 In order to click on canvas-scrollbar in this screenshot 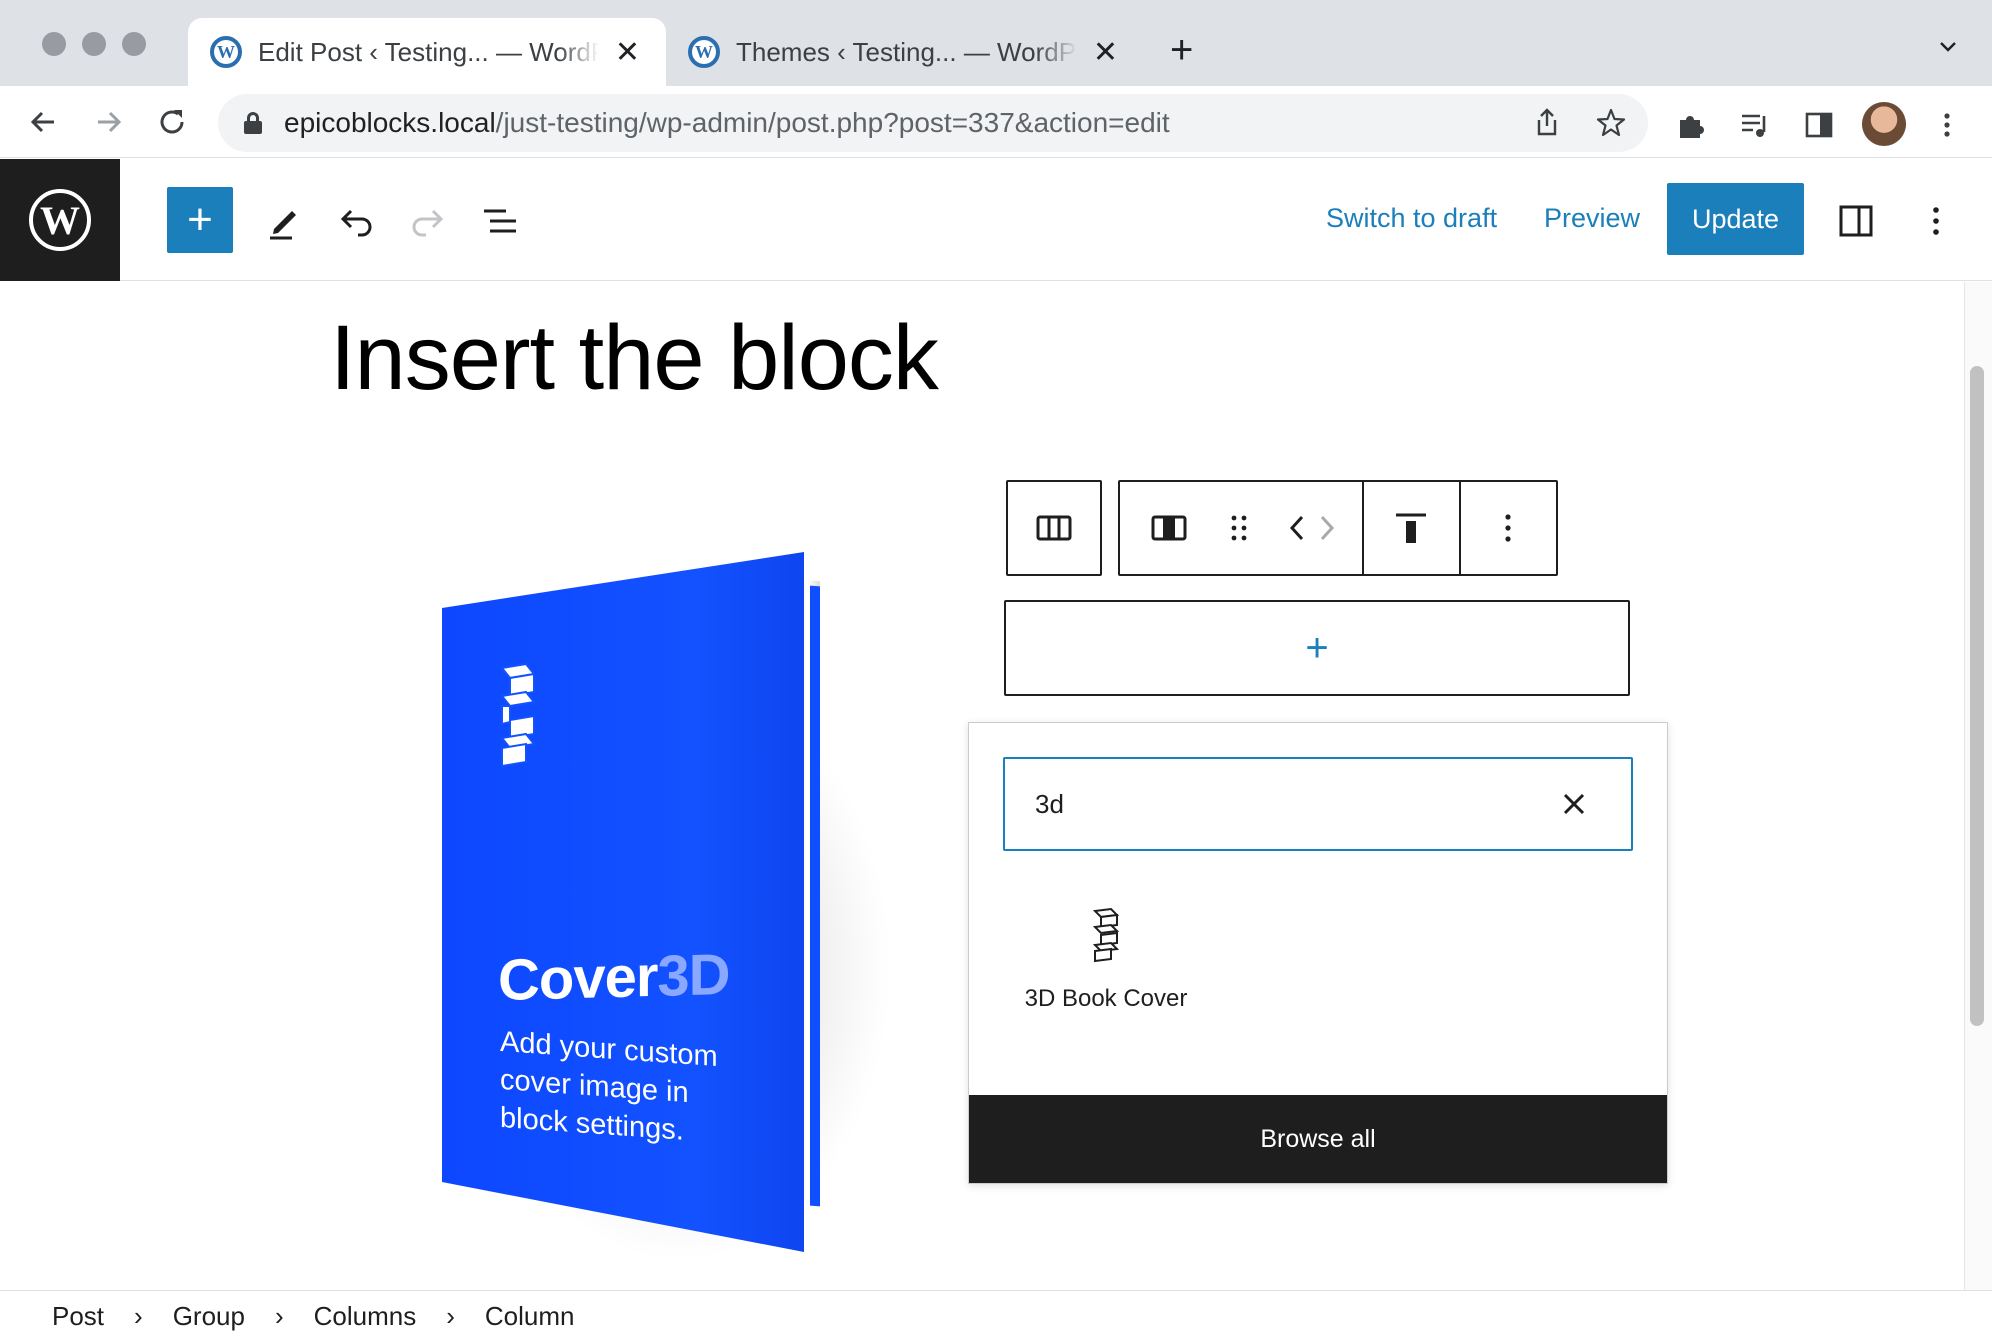, I will do `click(1978, 786)`.